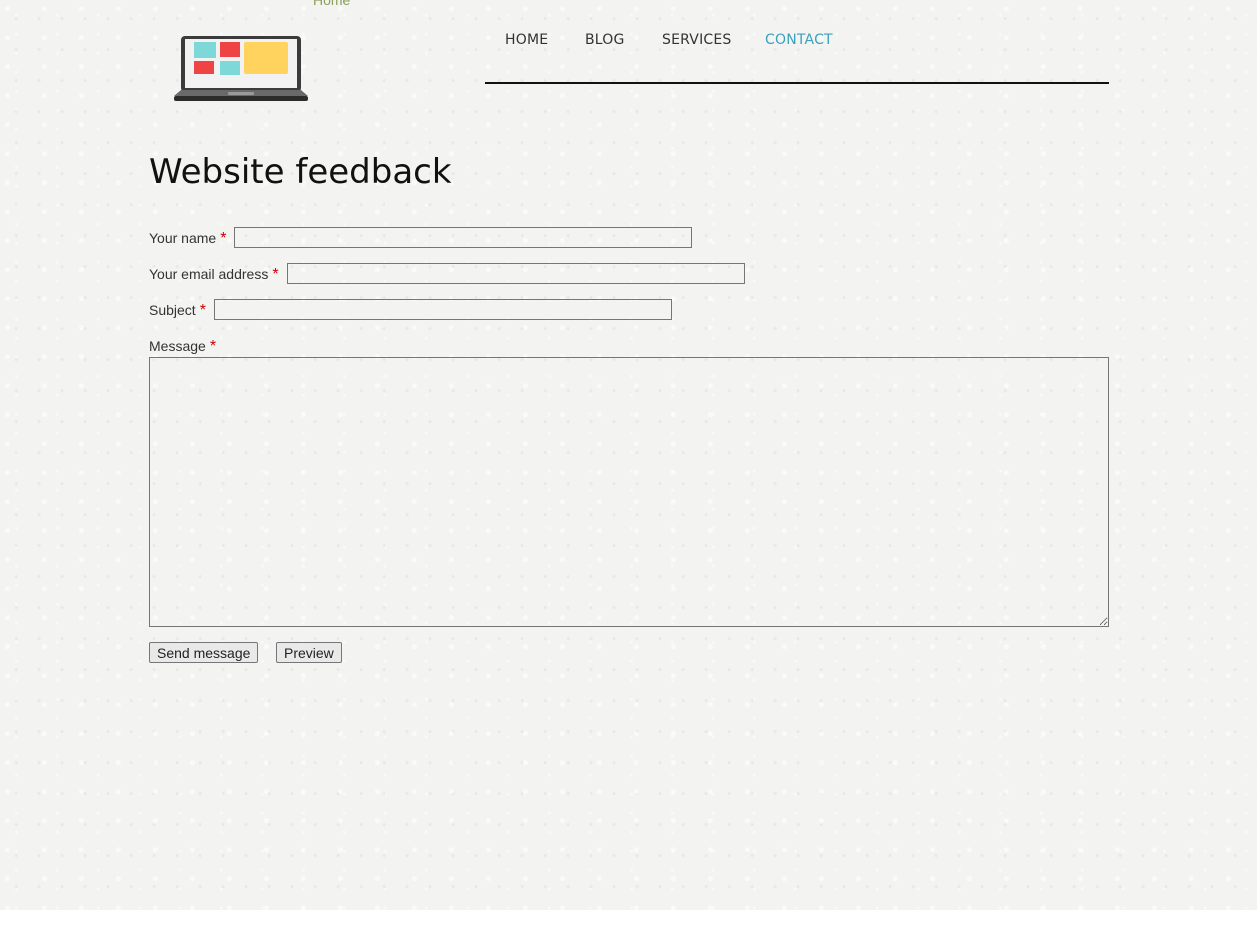  What do you see at coordinates (242, 69) in the screenshot?
I see `laptop-logo-icon` at bounding box center [242, 69].